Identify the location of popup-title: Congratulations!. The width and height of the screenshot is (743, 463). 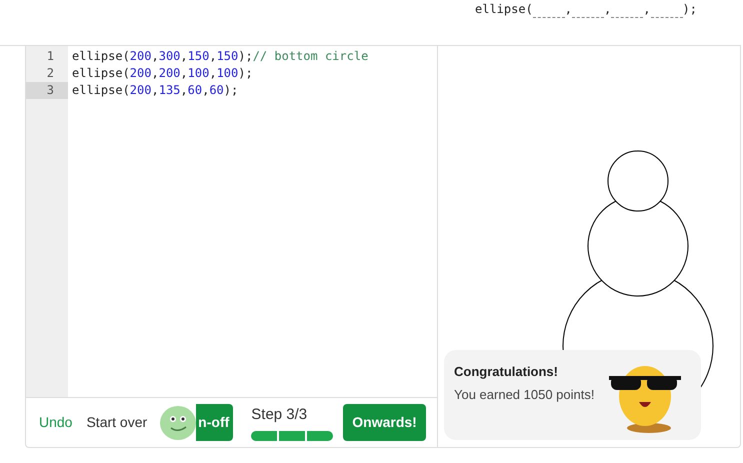
(506, 372).